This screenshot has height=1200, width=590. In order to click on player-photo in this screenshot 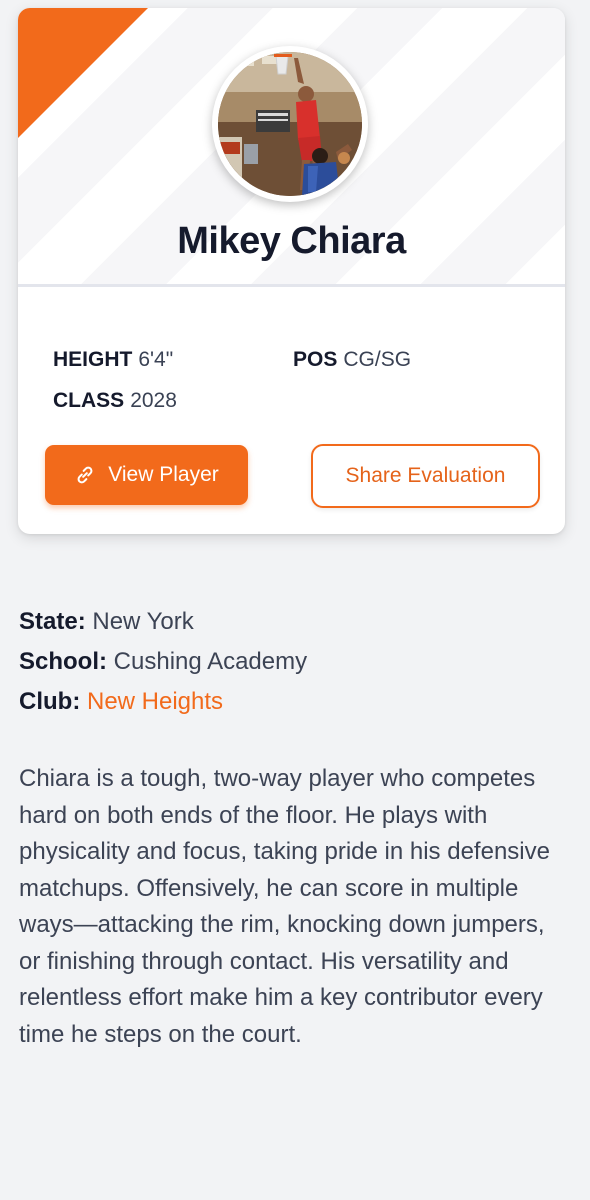, I will do `click(290, 124)`.